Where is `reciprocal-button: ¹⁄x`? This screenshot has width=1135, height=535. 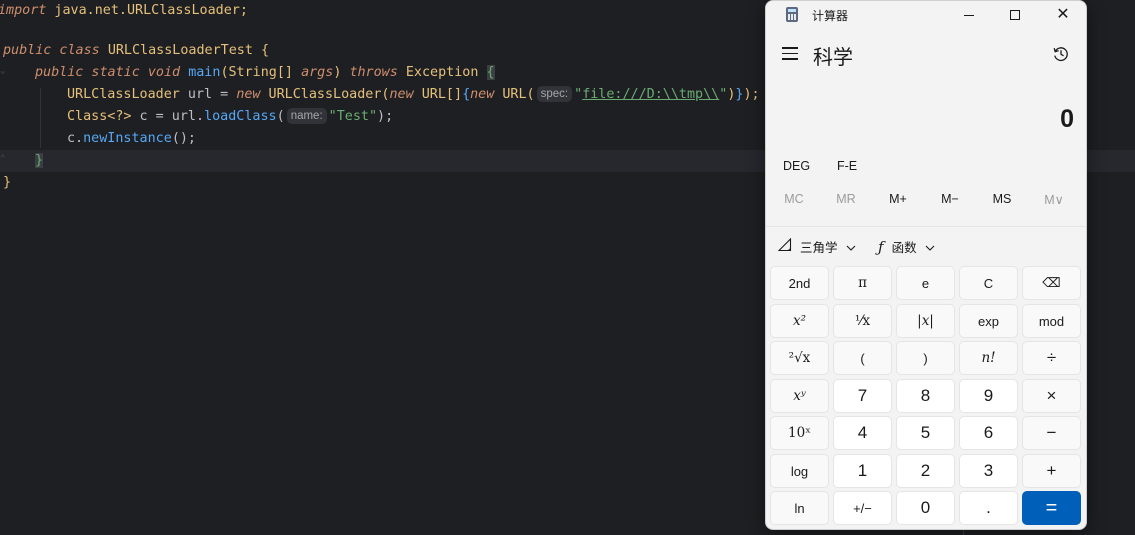
reciprocal-button: ¹⁄x is located at coordinates (862, 321).